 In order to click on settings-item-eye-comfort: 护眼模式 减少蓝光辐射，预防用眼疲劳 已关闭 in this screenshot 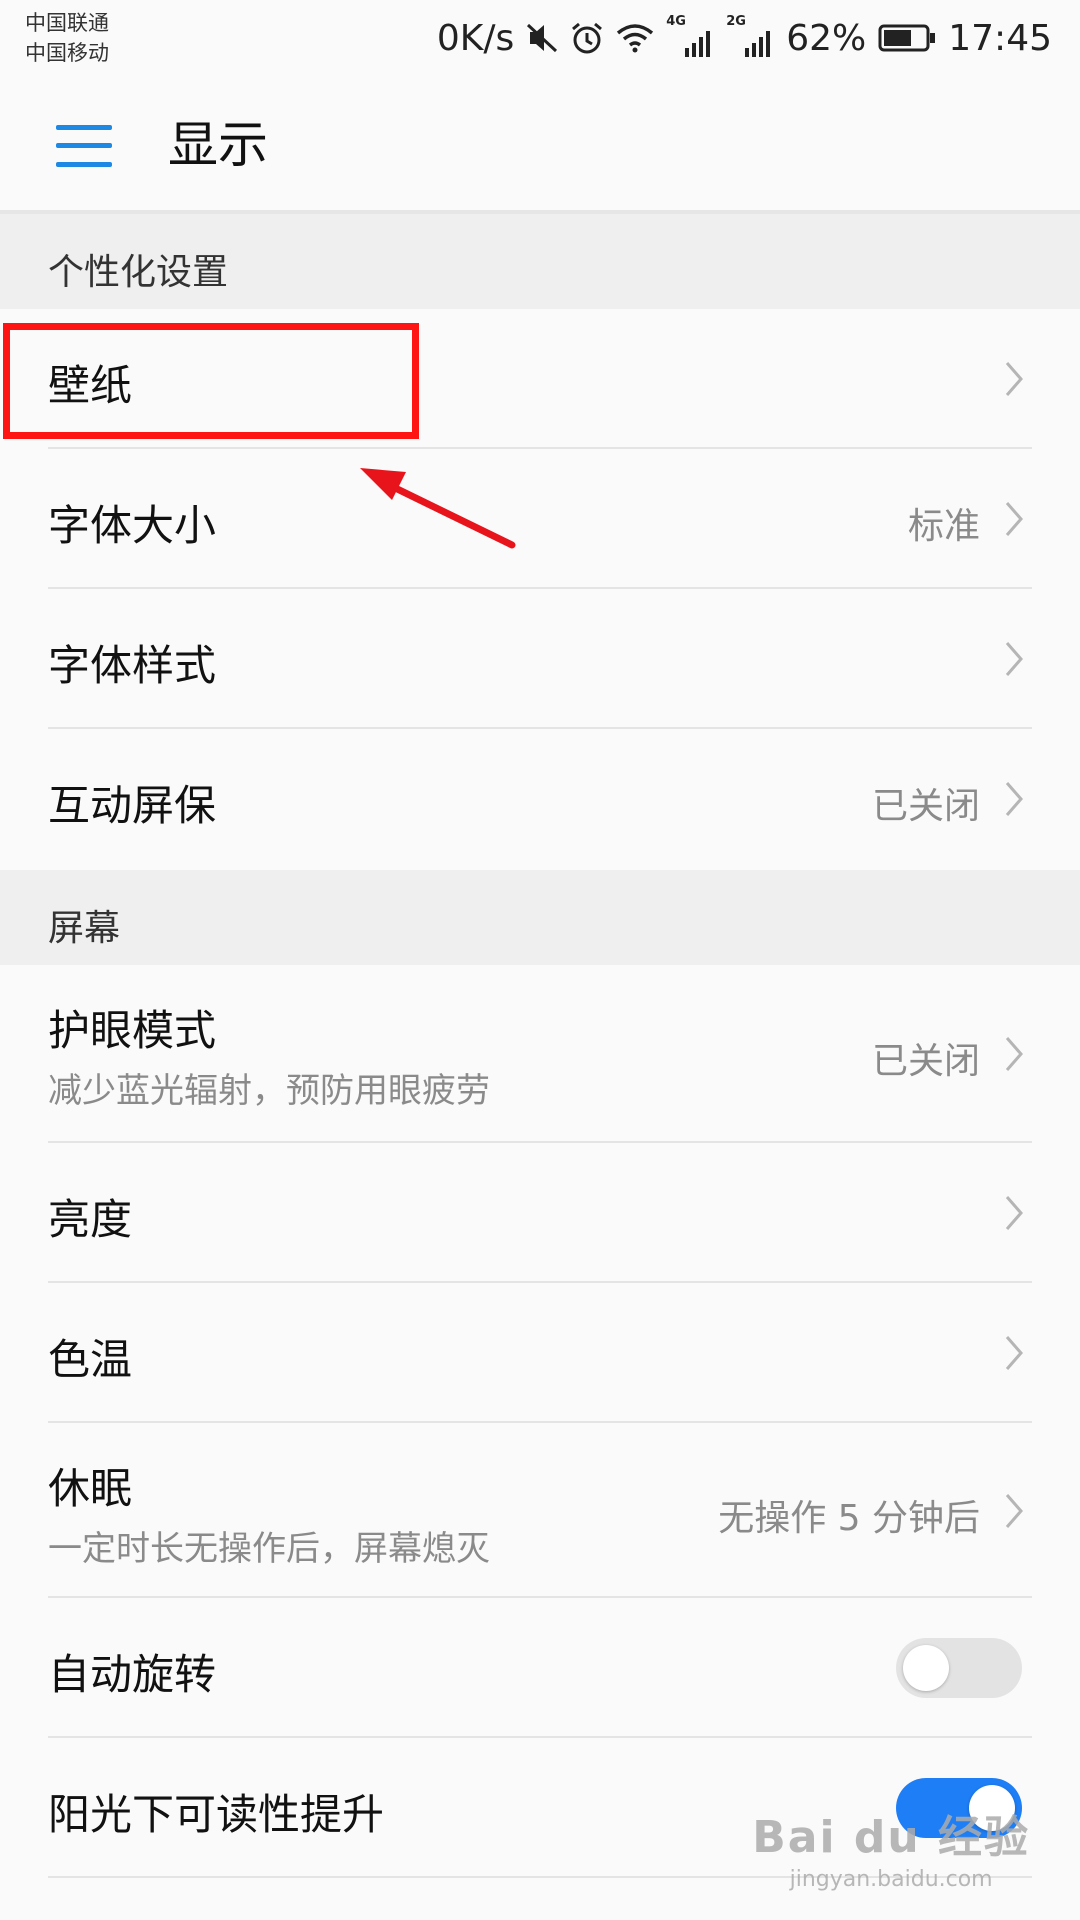, I will do `click(540, 1054)`.